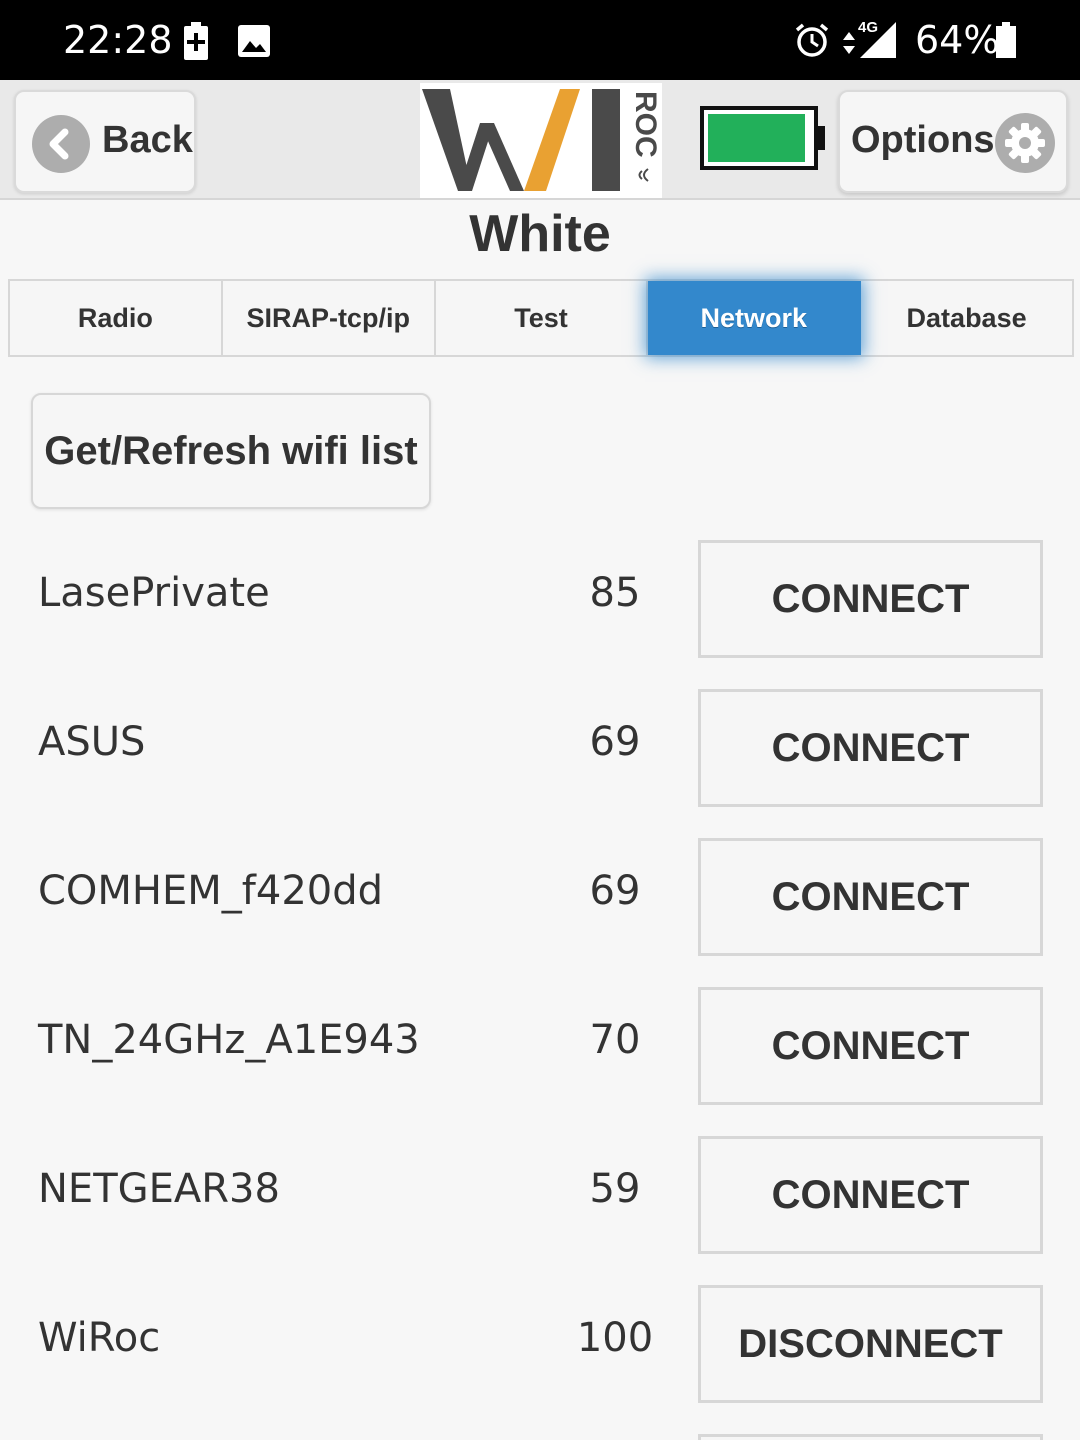 The image size is (1080, 1440). Describe the element at coordinates (61, 144) in the screenshot. I see `chevron-left-icon` at that location.